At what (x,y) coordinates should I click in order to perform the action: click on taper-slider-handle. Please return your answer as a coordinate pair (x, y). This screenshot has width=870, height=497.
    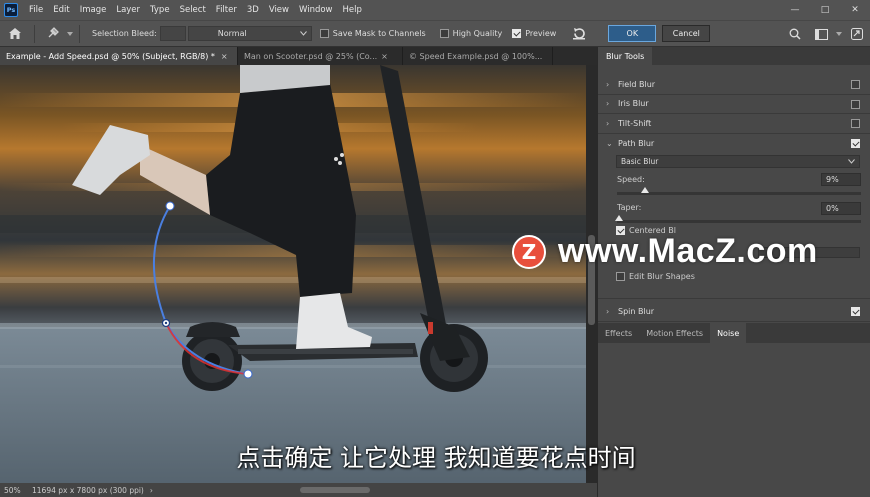
    Looking at the image, I should click on (619, 218).